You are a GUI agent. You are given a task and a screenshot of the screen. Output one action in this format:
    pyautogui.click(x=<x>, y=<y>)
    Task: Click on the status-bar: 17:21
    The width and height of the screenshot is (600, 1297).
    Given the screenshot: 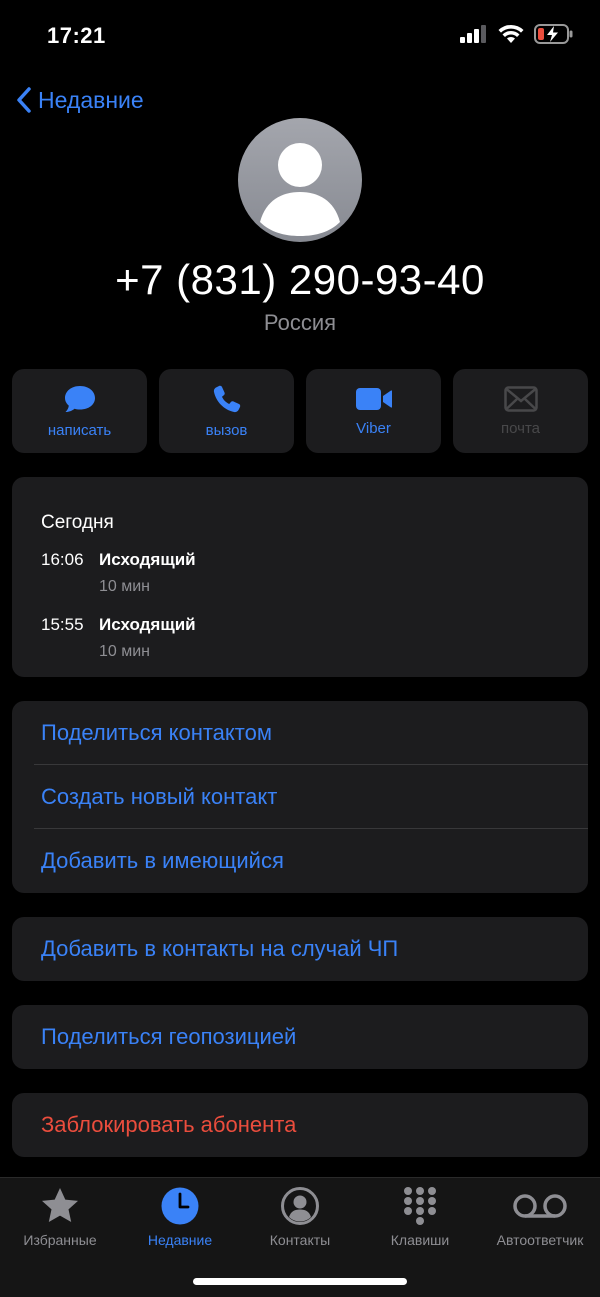 What is the action you would take?
    pyautogui.click(x=300, y=36)
    